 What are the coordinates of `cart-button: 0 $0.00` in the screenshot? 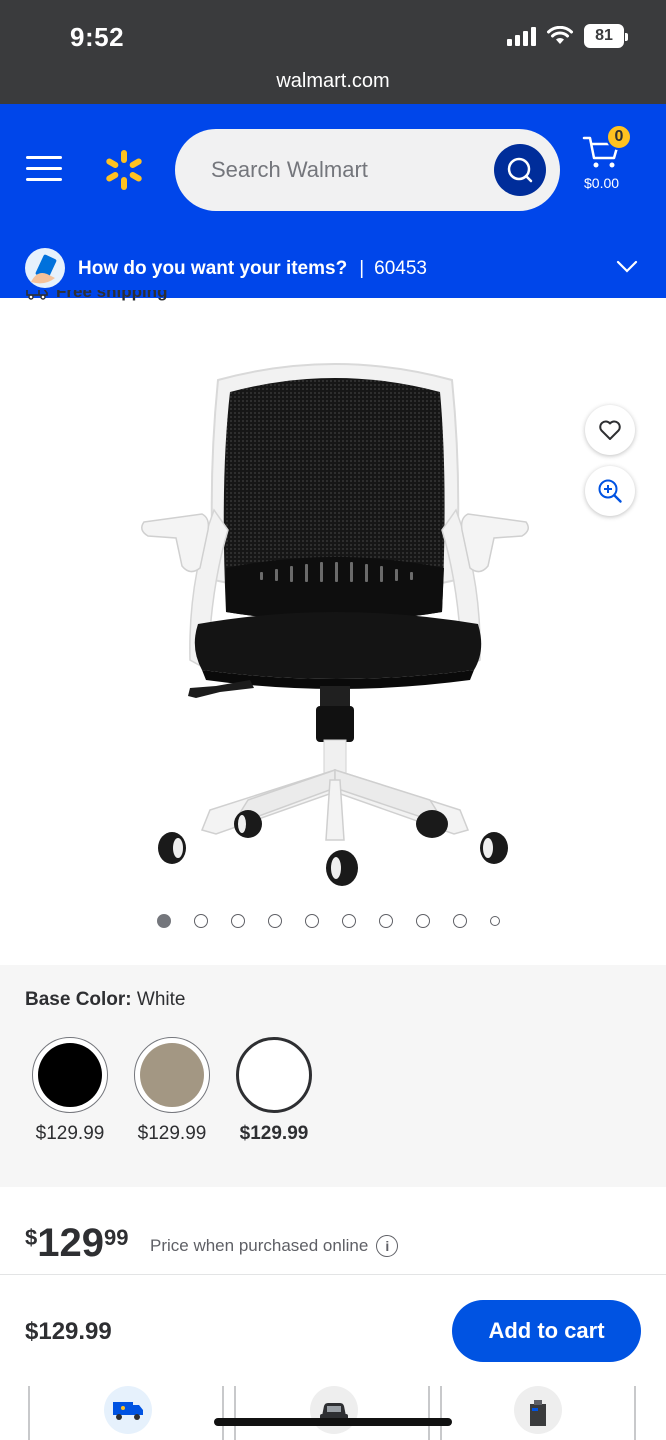 It's located at (615, 159).